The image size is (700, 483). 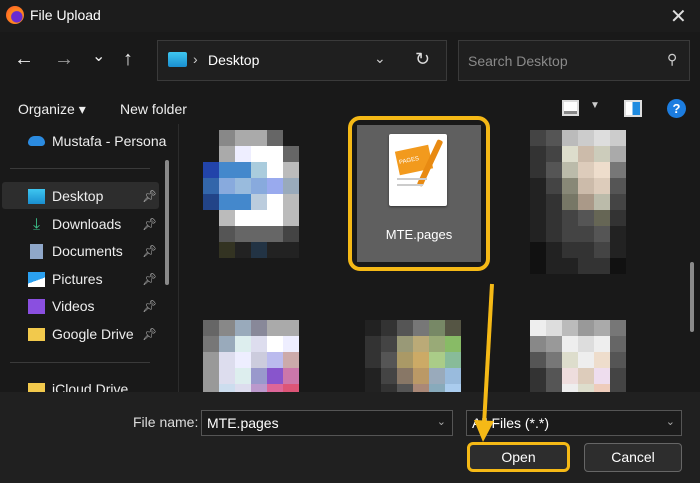 I want to click on sidebar-item-documents: Documents, so click(x=75, y=251).